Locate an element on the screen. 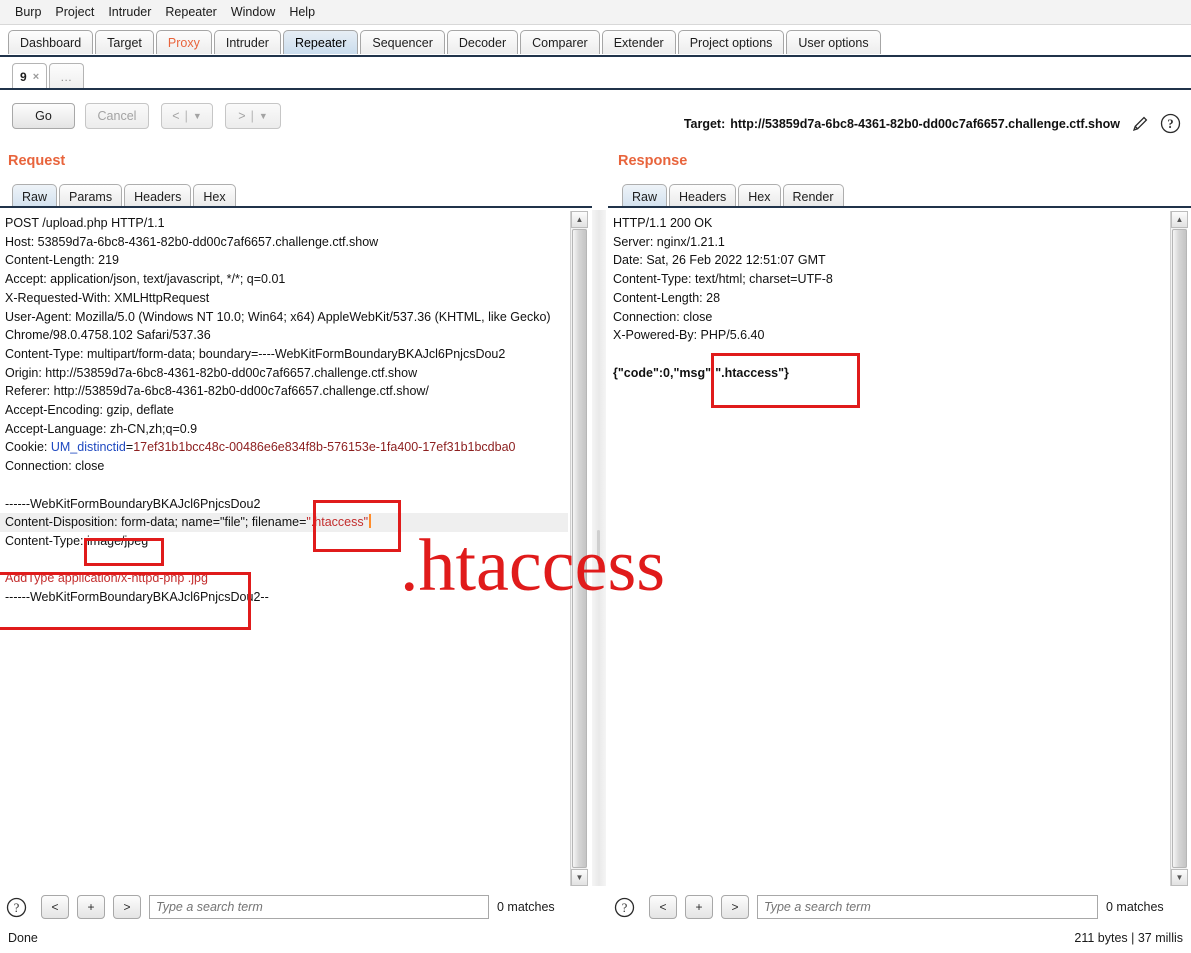 Image resolution: width=1191 pixels, height=953 pixels. pencil-icon is located at coordinates (1140, 124).